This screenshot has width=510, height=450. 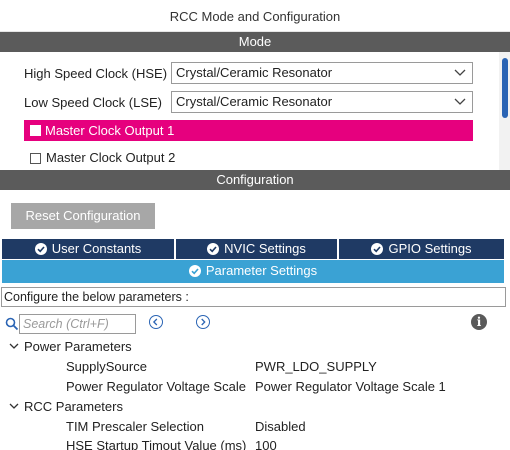 I want to click on window-title: RCC Mode and Configuration, so click(x=255, y=16).